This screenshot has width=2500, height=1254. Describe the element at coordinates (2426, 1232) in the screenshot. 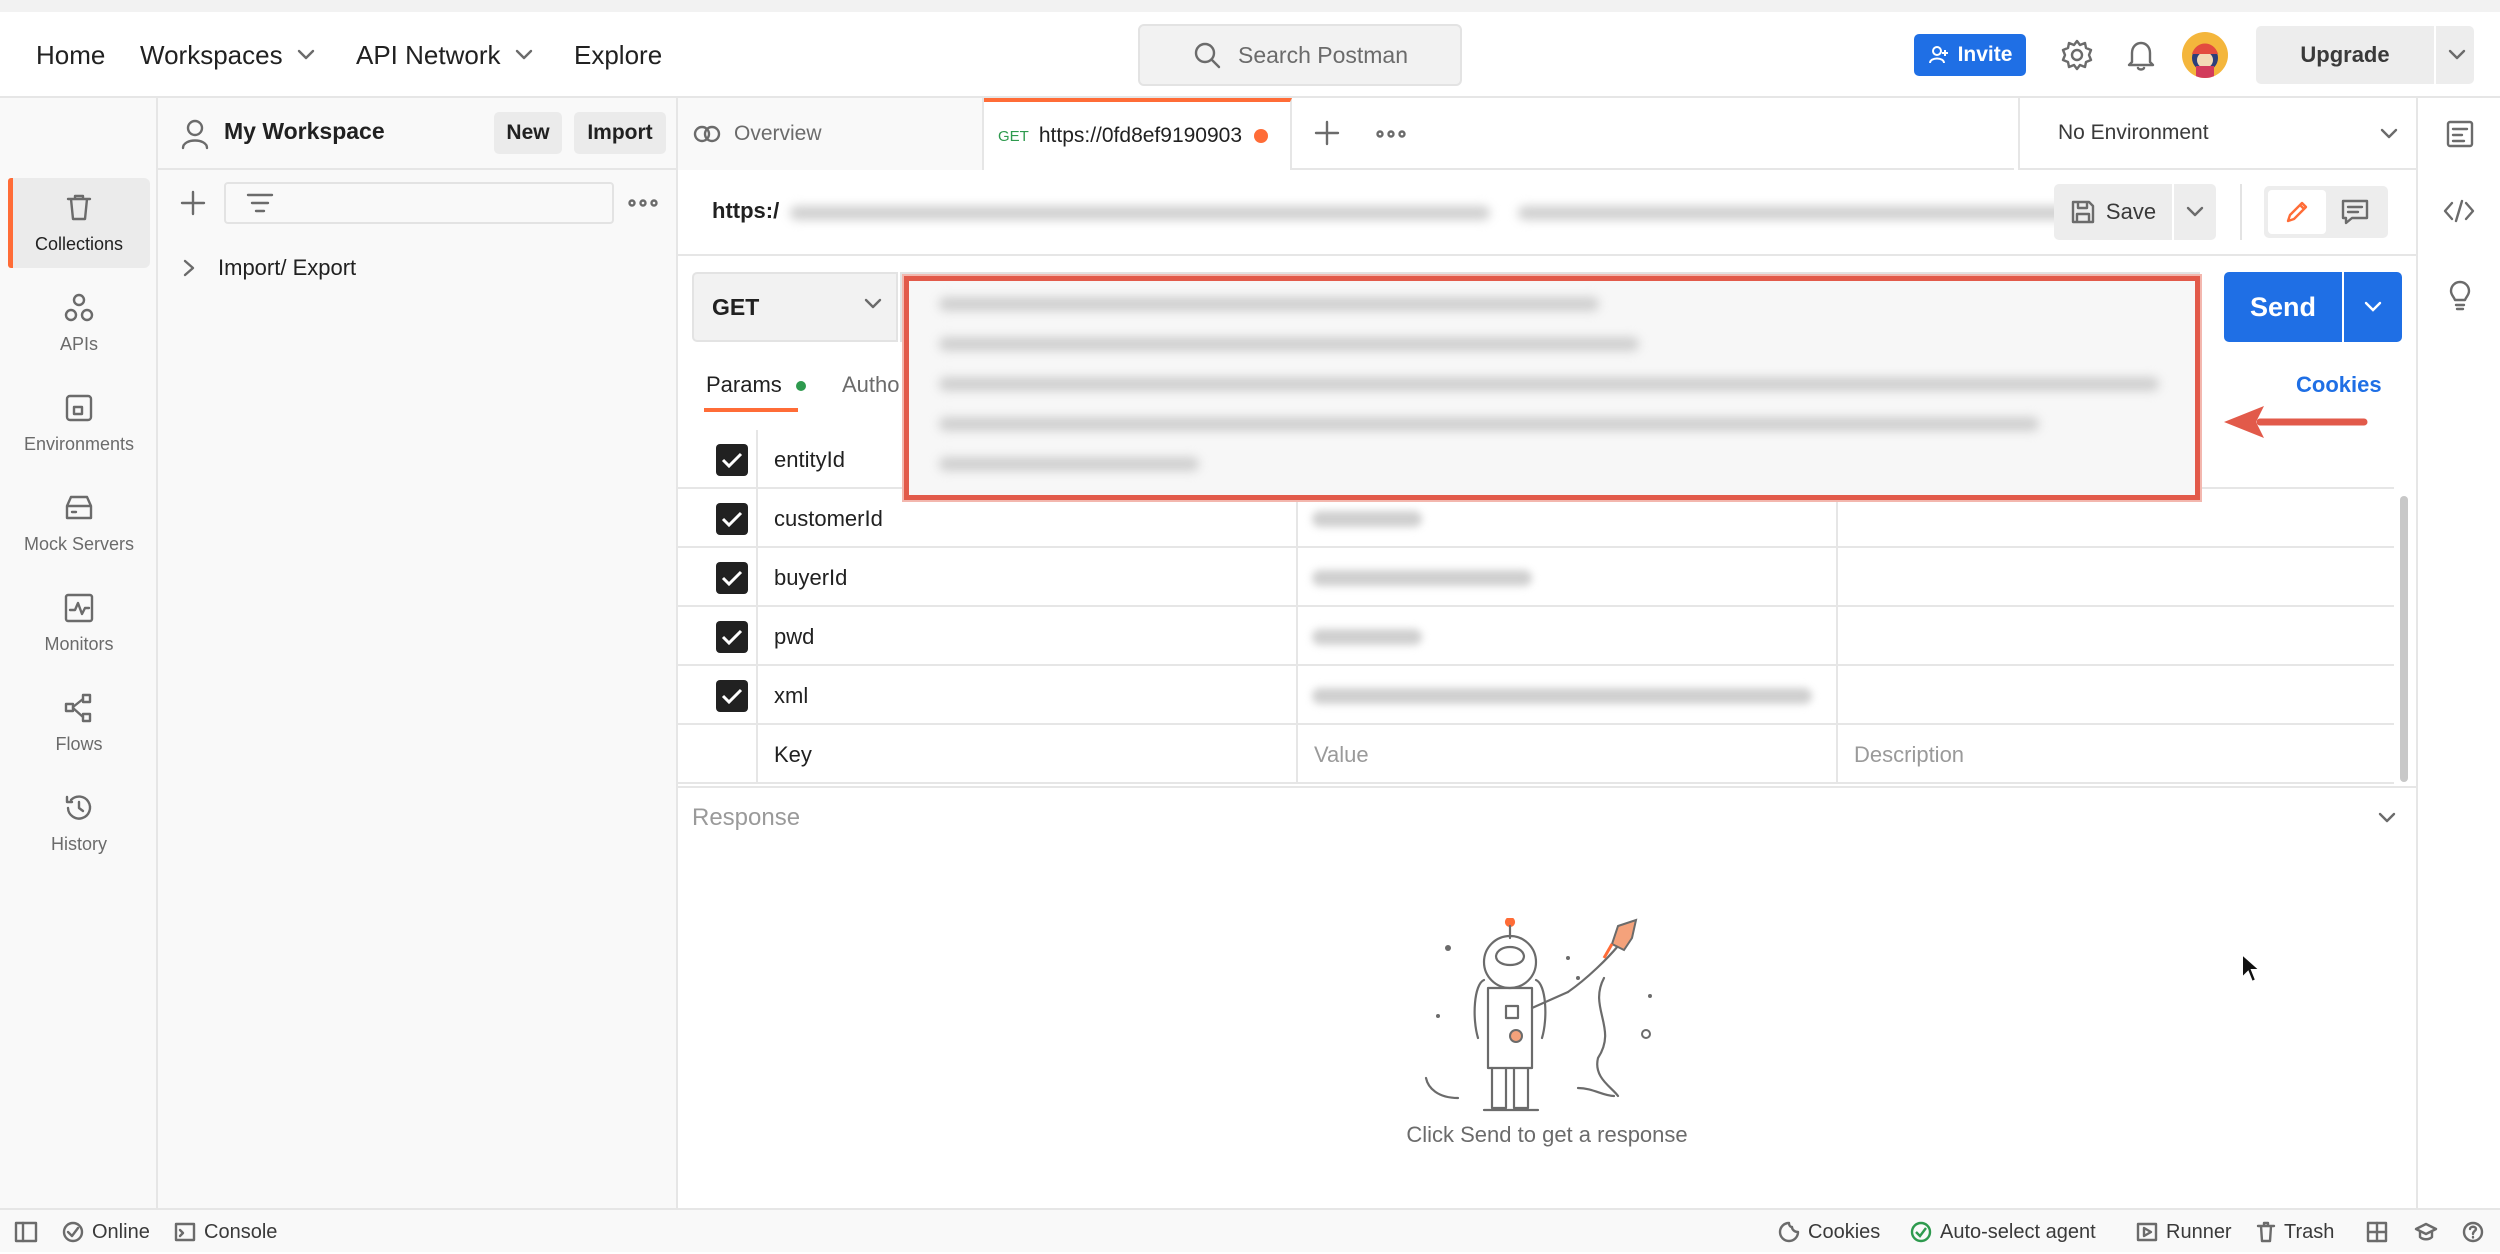

I see `bootcamp-icon` at that location.